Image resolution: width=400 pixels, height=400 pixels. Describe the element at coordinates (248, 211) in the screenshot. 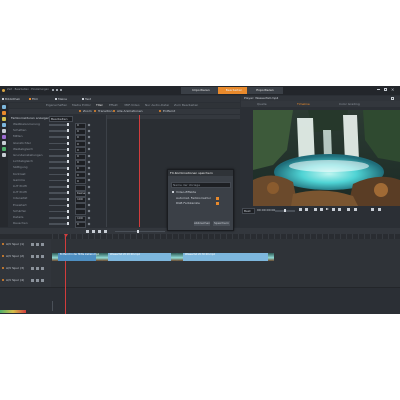

I see `zoom-select: Best` at that location.